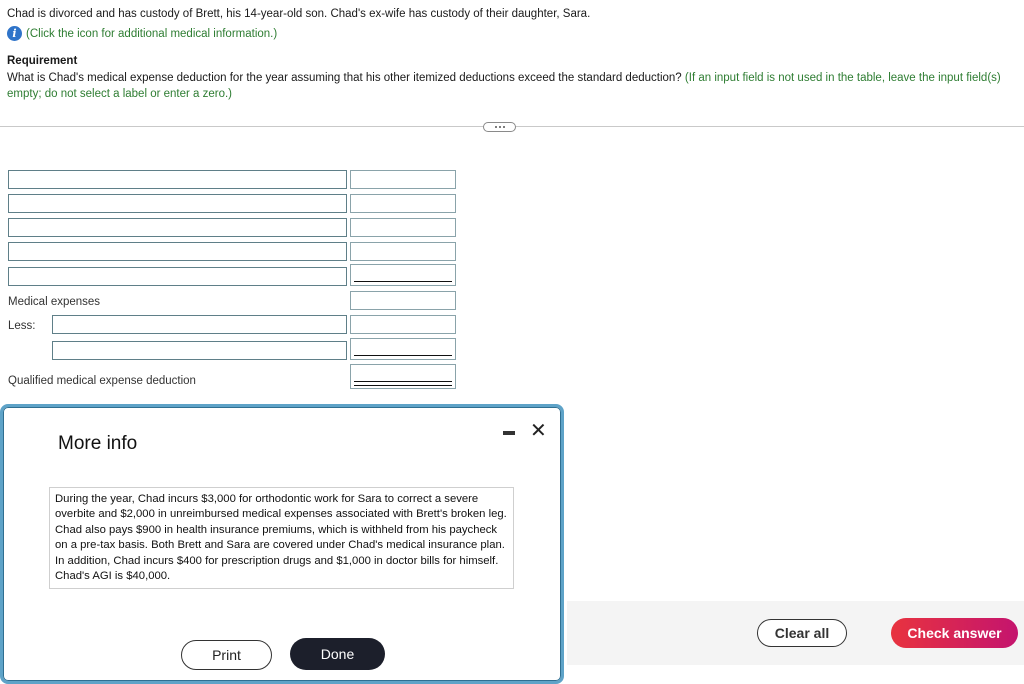 Image resolution: width=1024 pixels, height=684 pixels. Describe the element at coordinates (802, 633) in the screenshot. I see `clear-all-button: Clear all` at that location.